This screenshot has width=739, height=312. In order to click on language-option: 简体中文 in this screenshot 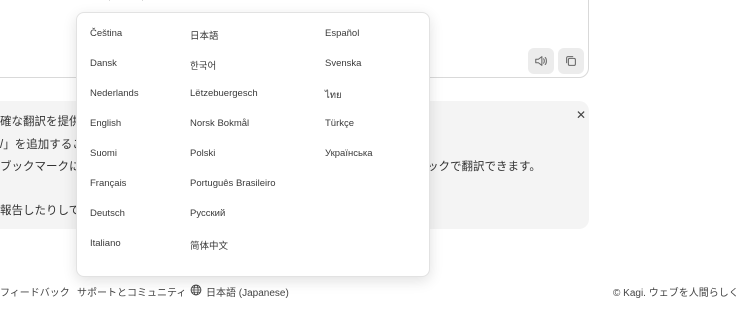, I will do `click(209, 245)`.